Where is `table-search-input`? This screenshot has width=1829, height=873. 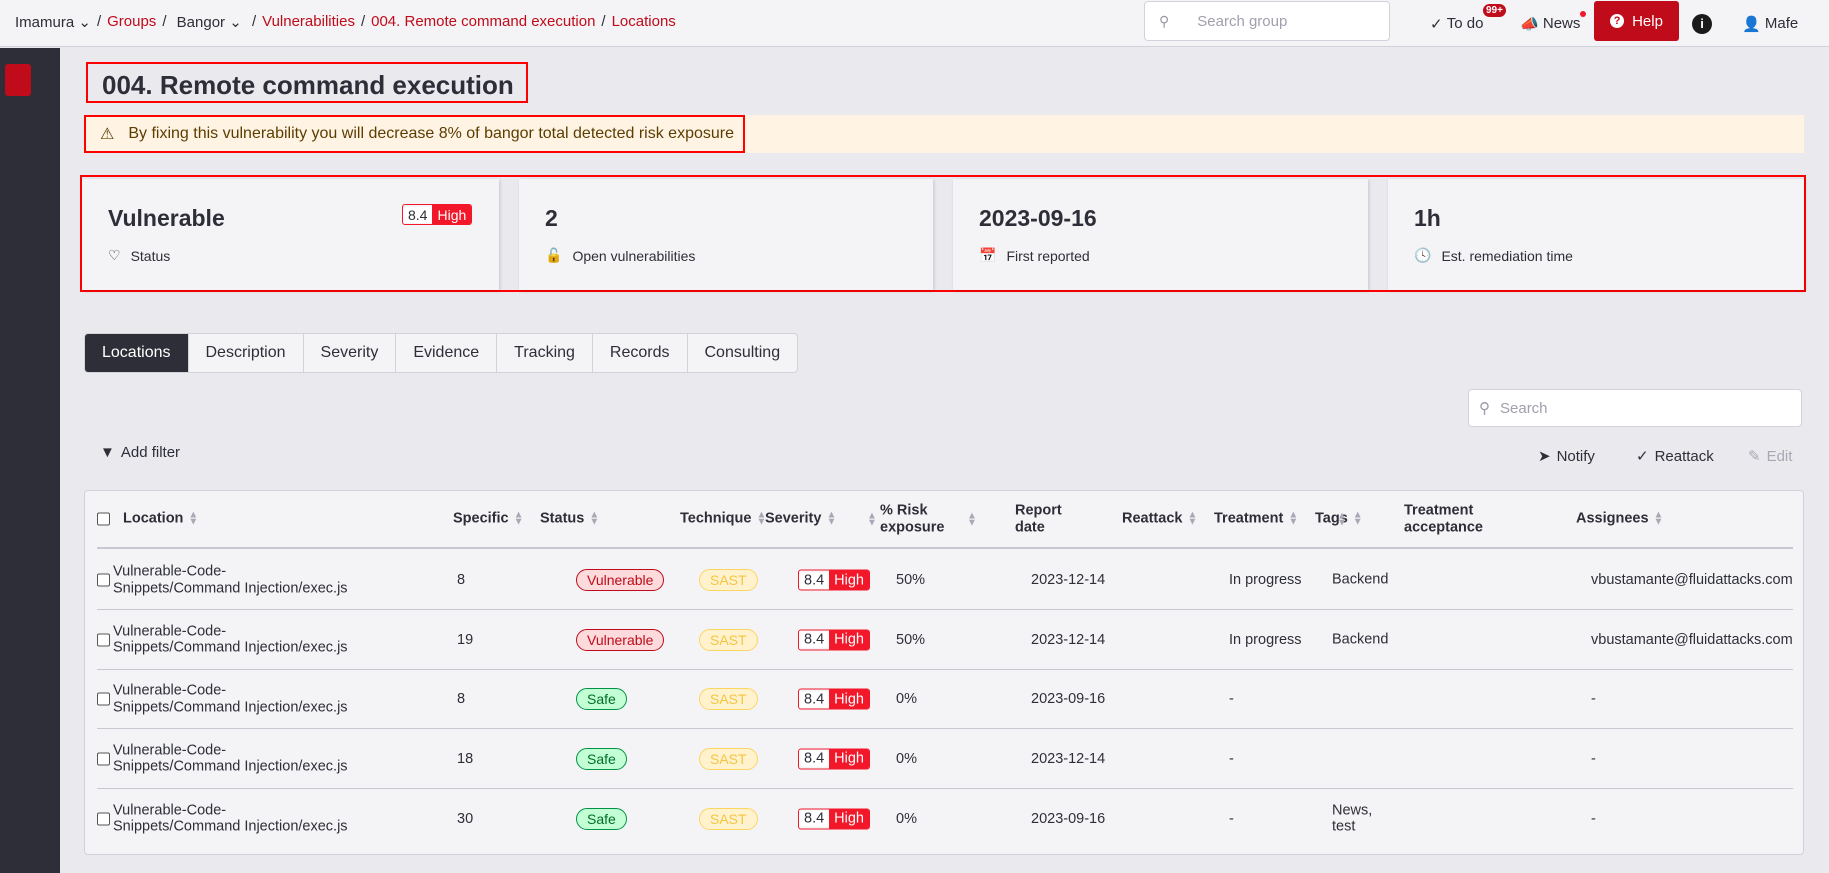
table-search-input is located at coordinates (1599, 408).